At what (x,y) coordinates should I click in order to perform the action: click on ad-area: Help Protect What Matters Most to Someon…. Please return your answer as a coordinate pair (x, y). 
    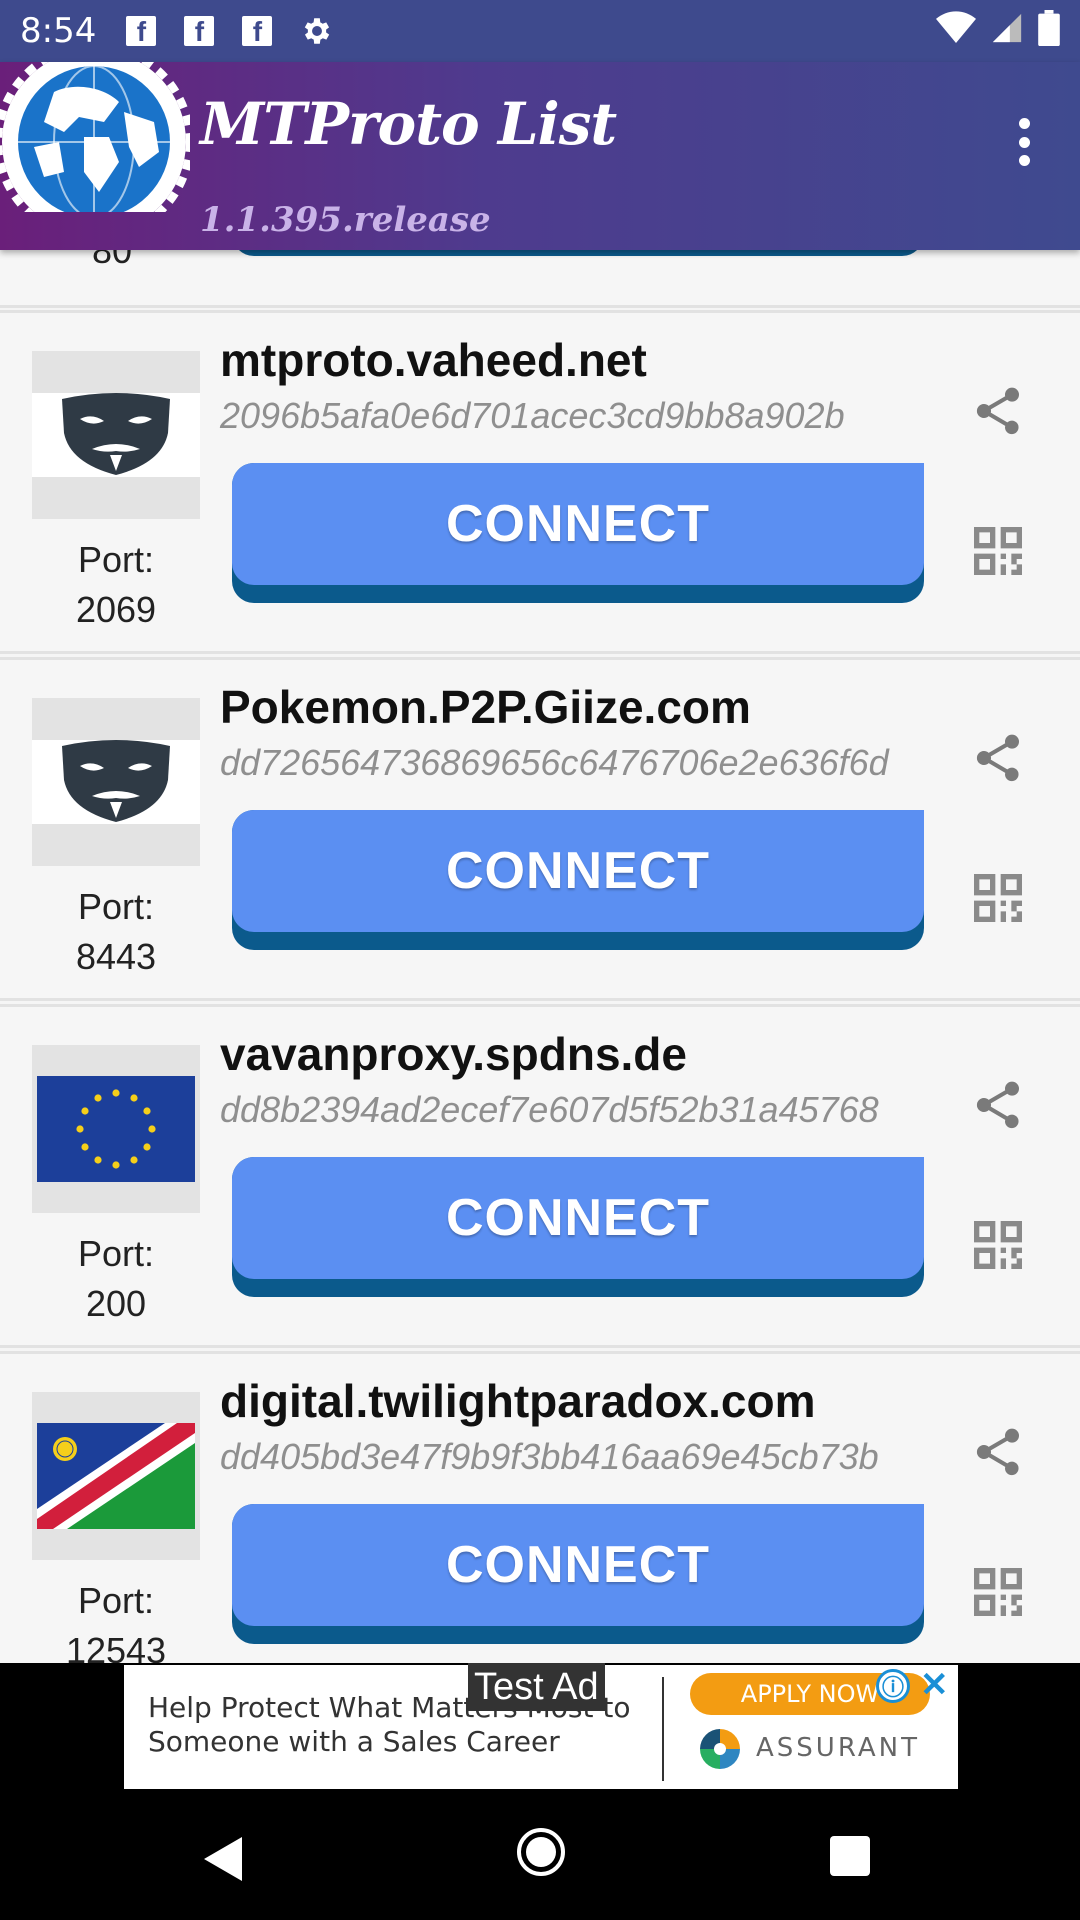
    Looking at the image, I should click on (540, 1727).